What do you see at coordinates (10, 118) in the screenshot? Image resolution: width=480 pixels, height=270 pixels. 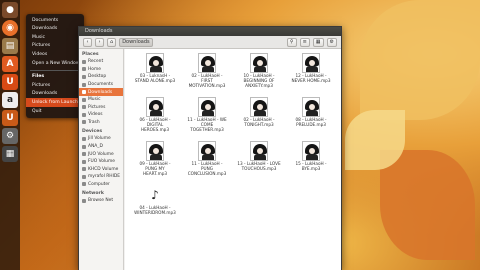 I see `ubuntu-one-music-icon: U` at bounding box center [10, 118].